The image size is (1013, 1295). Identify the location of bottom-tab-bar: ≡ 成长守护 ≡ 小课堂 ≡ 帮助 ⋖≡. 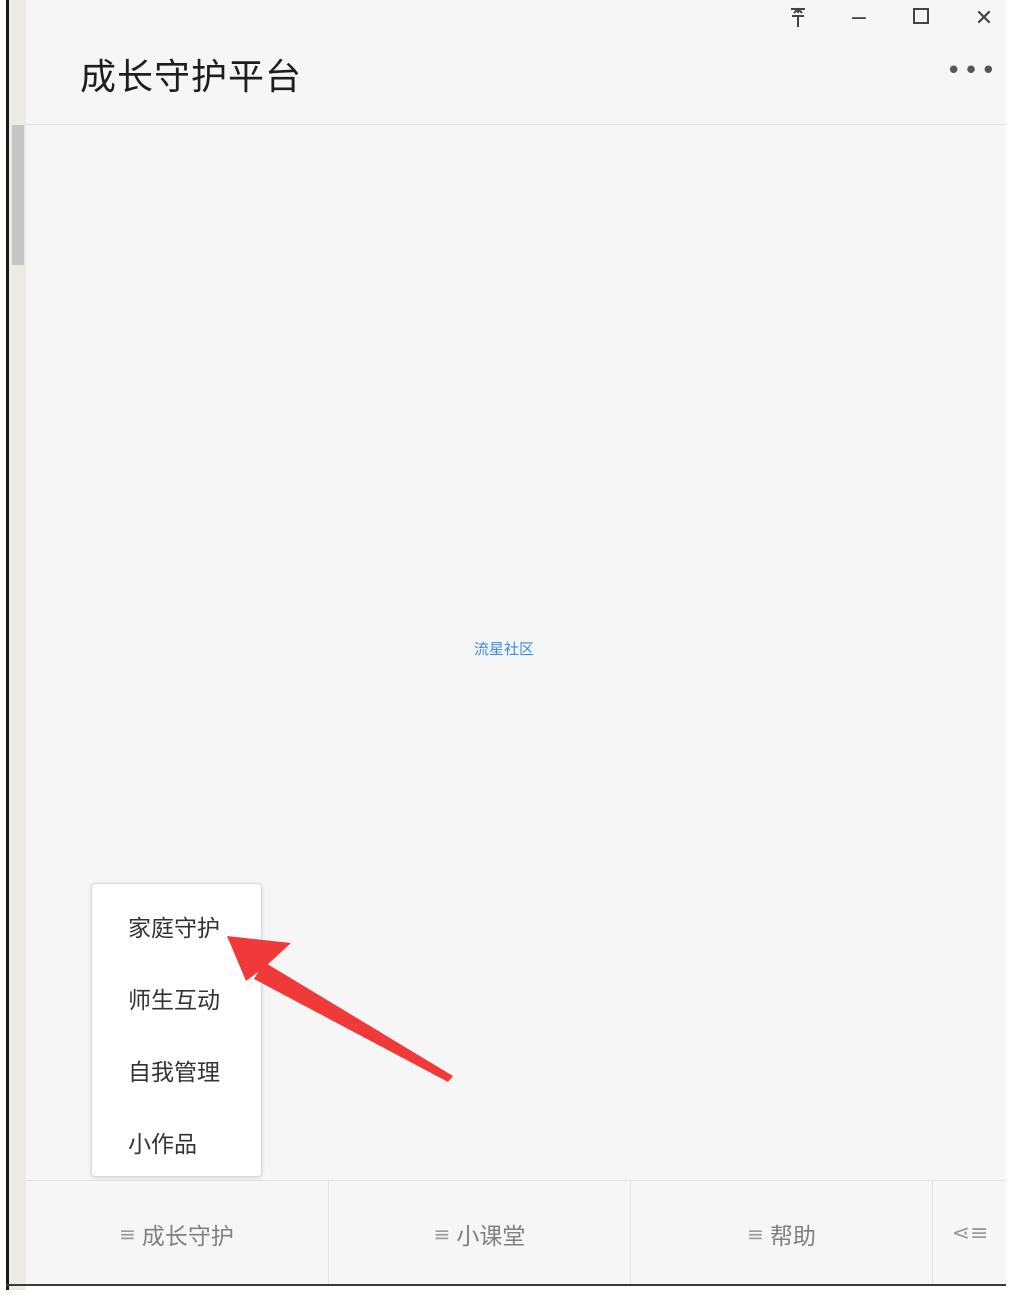
(516, 1233).